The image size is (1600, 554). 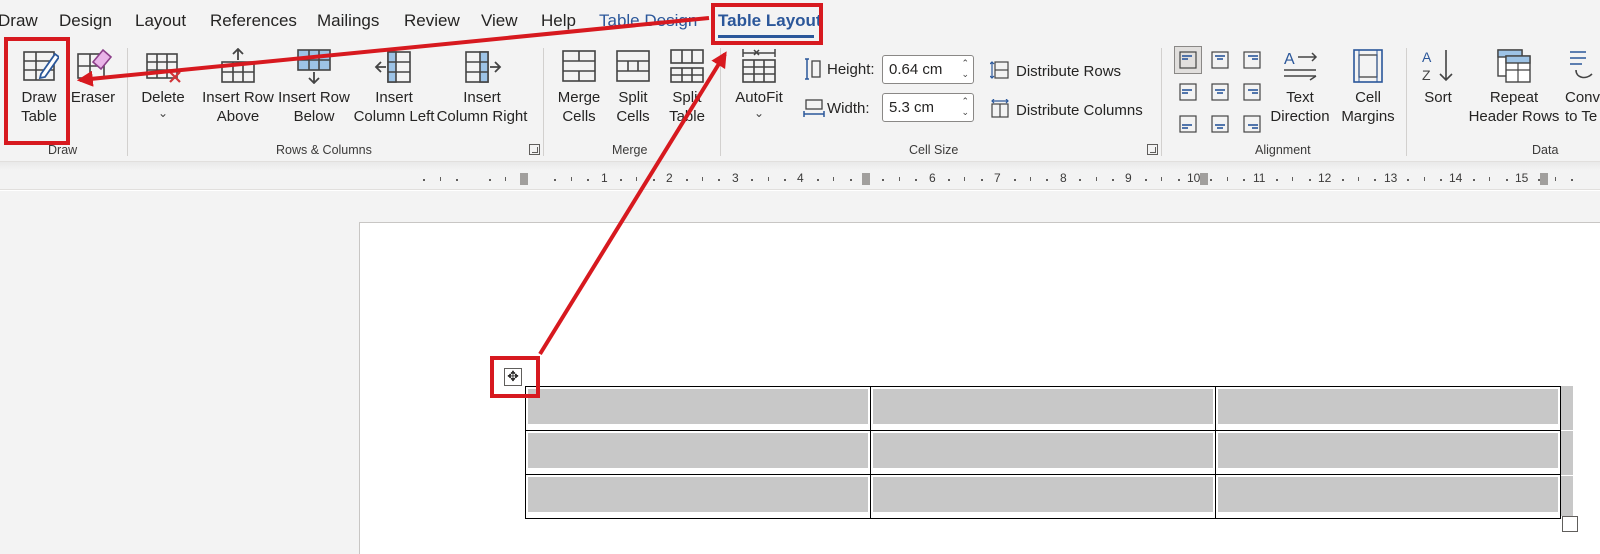 I want to click on ruler-number: 15, so click(x=1522, y=178).